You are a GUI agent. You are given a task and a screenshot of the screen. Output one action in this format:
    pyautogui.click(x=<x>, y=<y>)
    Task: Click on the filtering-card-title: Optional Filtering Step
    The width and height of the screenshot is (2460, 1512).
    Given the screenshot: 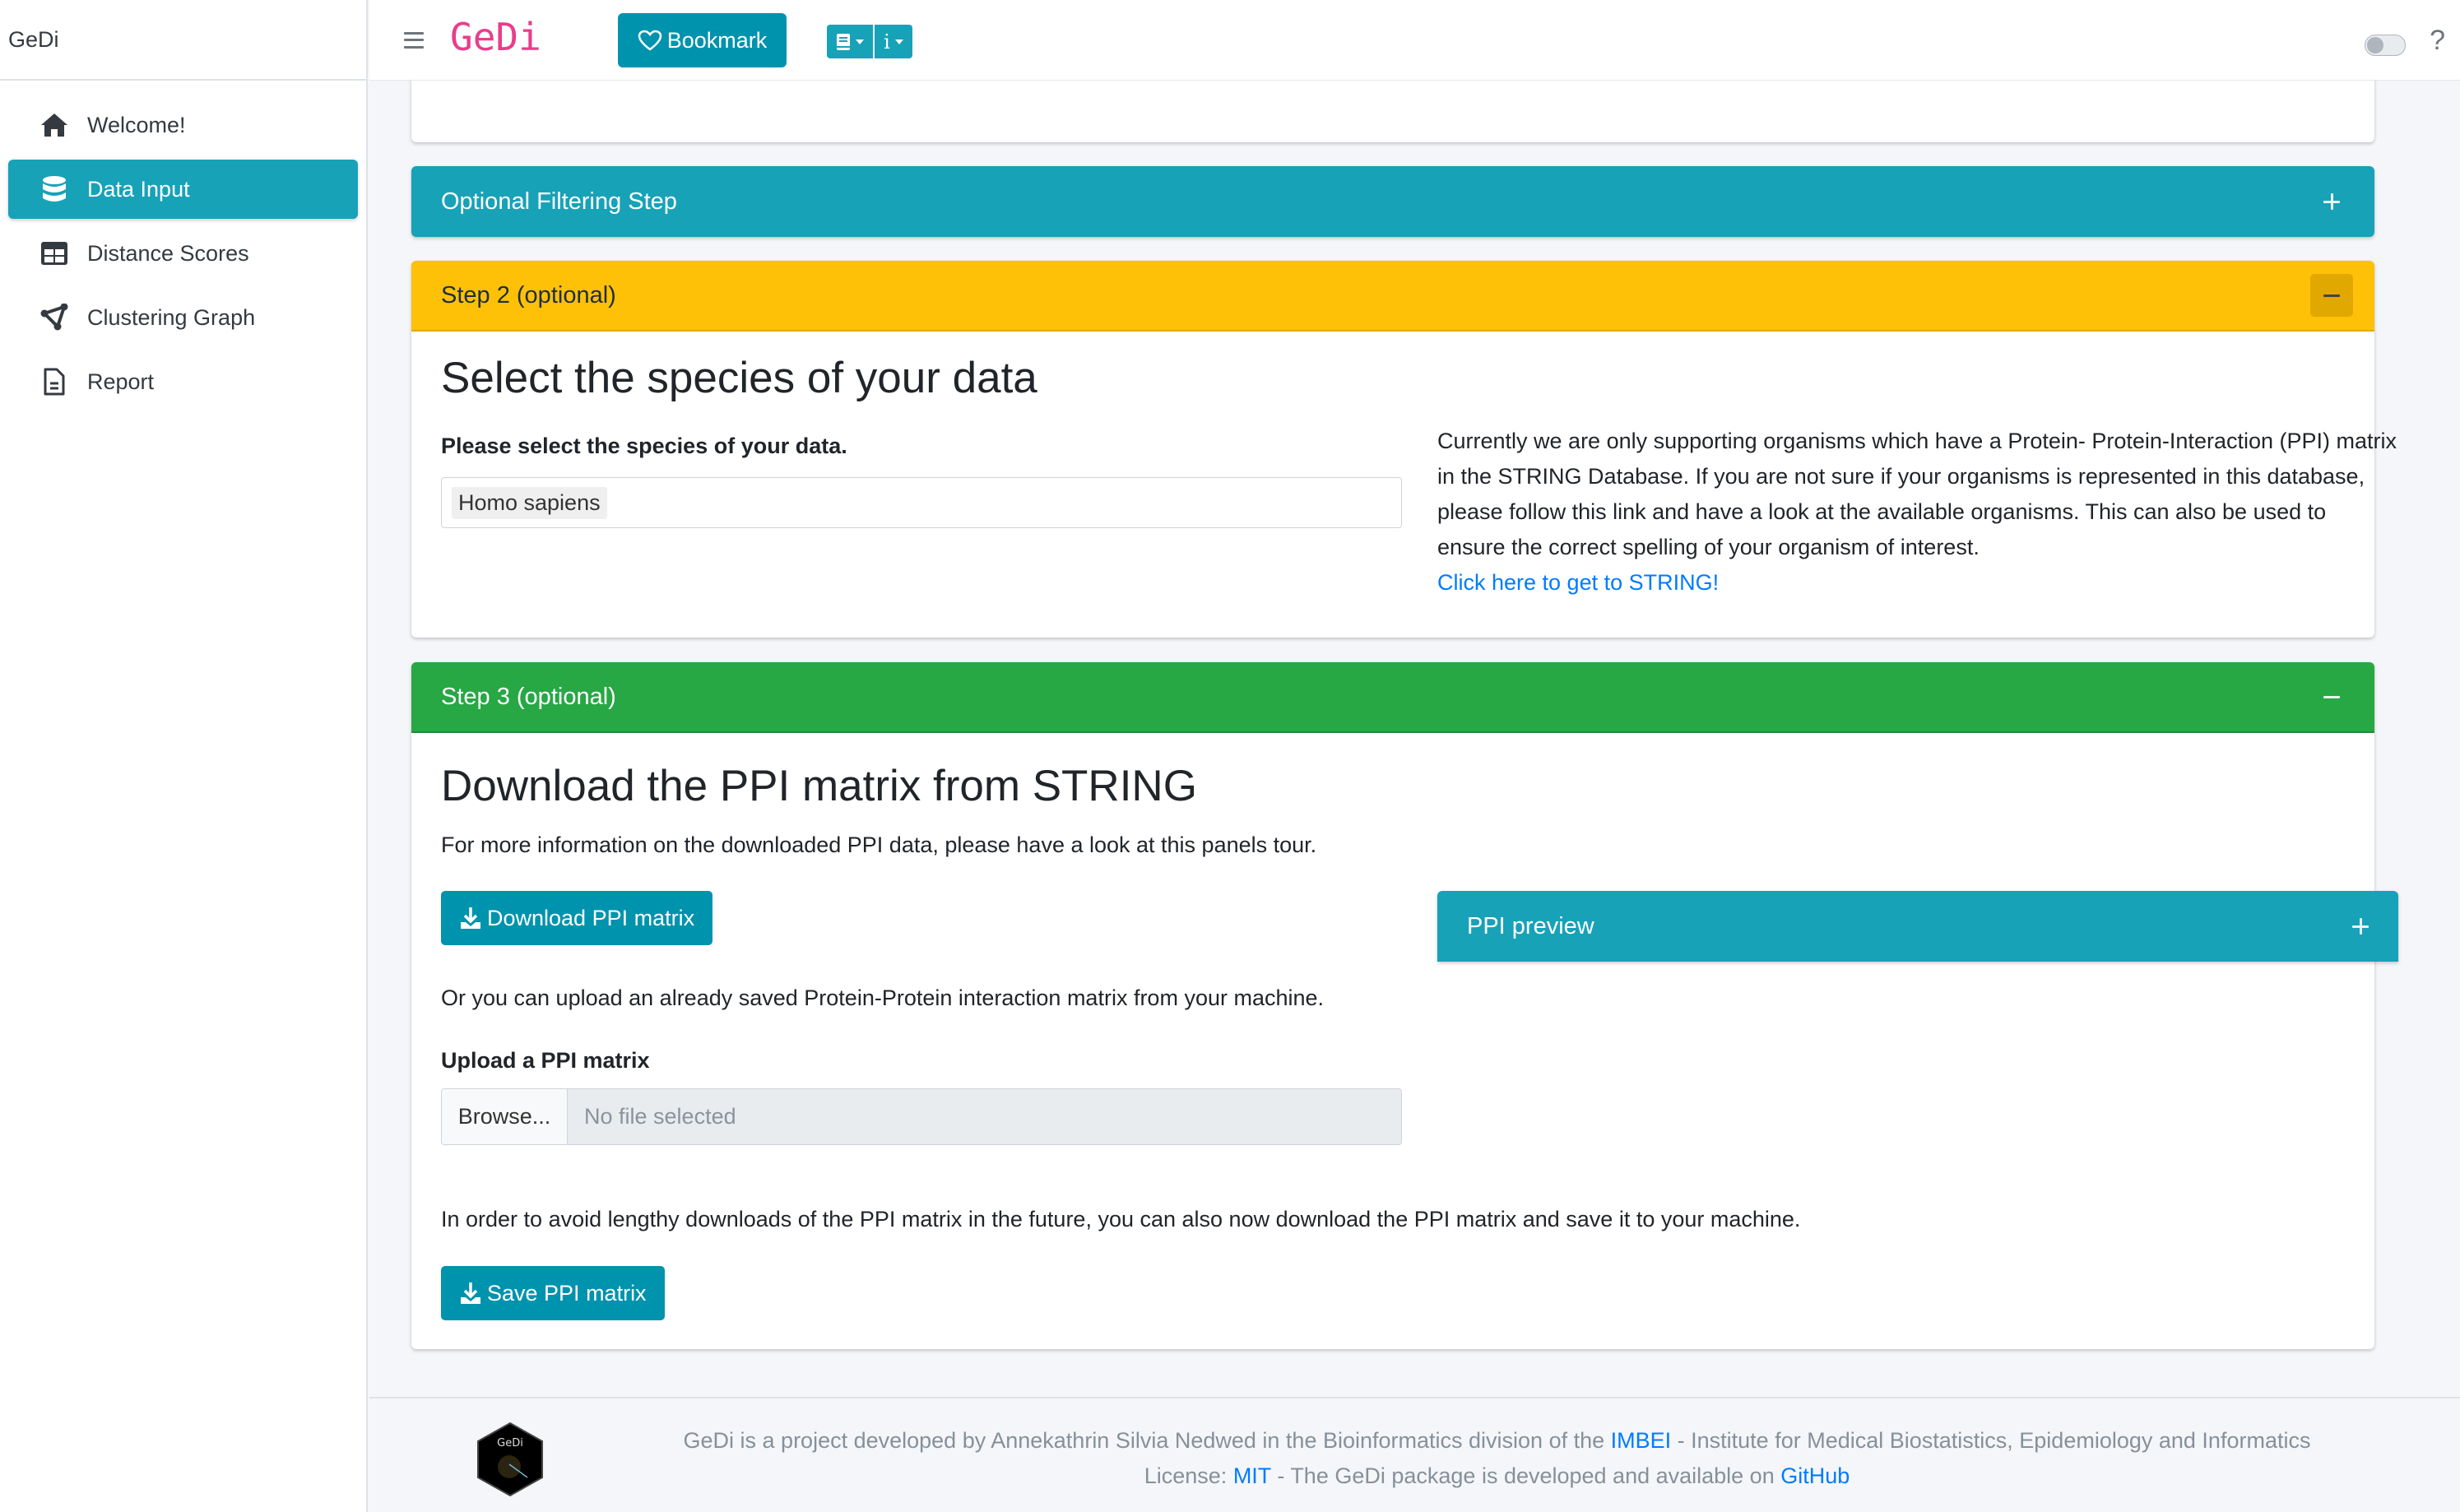 What is the action you would take?
    pyautogui.click(x=559, y=201)
    